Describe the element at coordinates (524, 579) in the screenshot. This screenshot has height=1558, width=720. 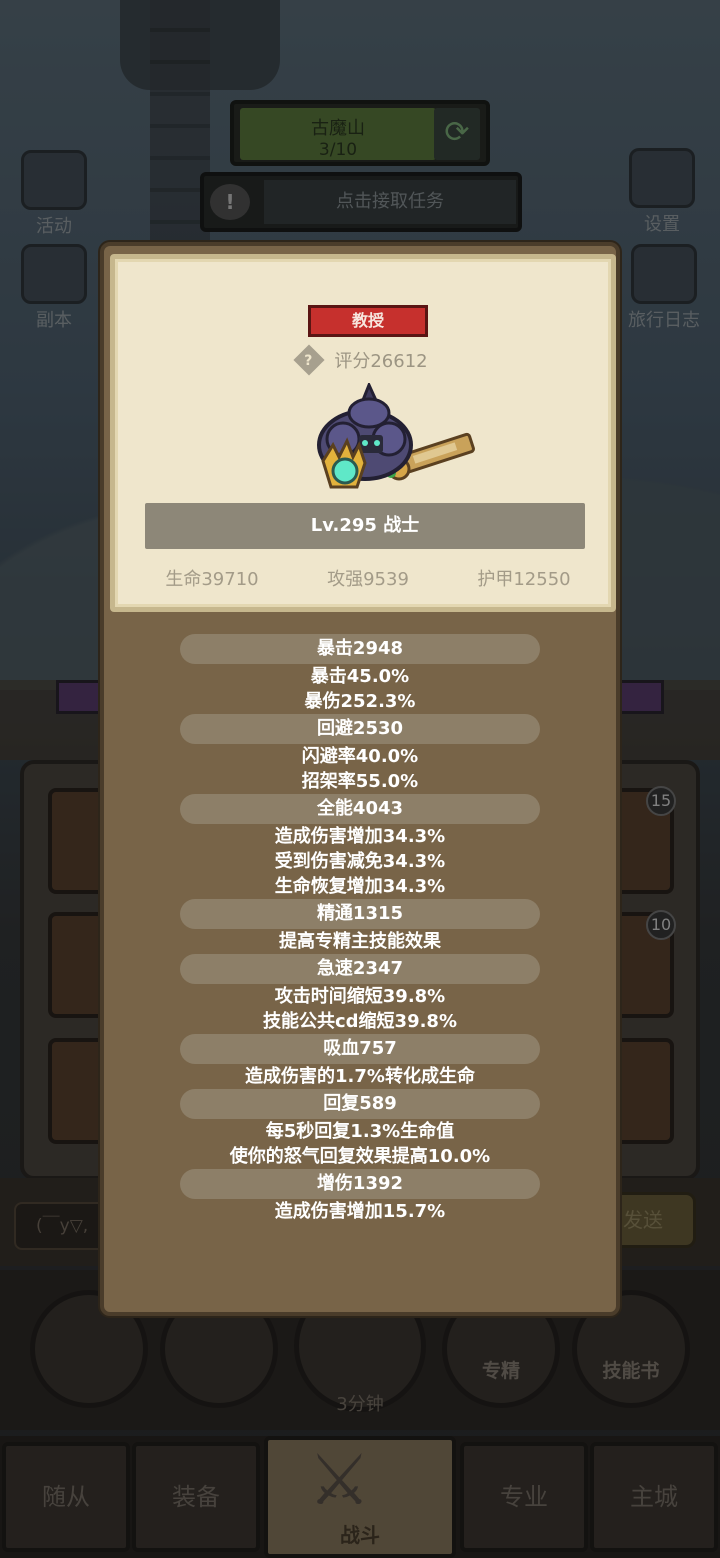
I see `armor-stat: 护甲12550` at that location.